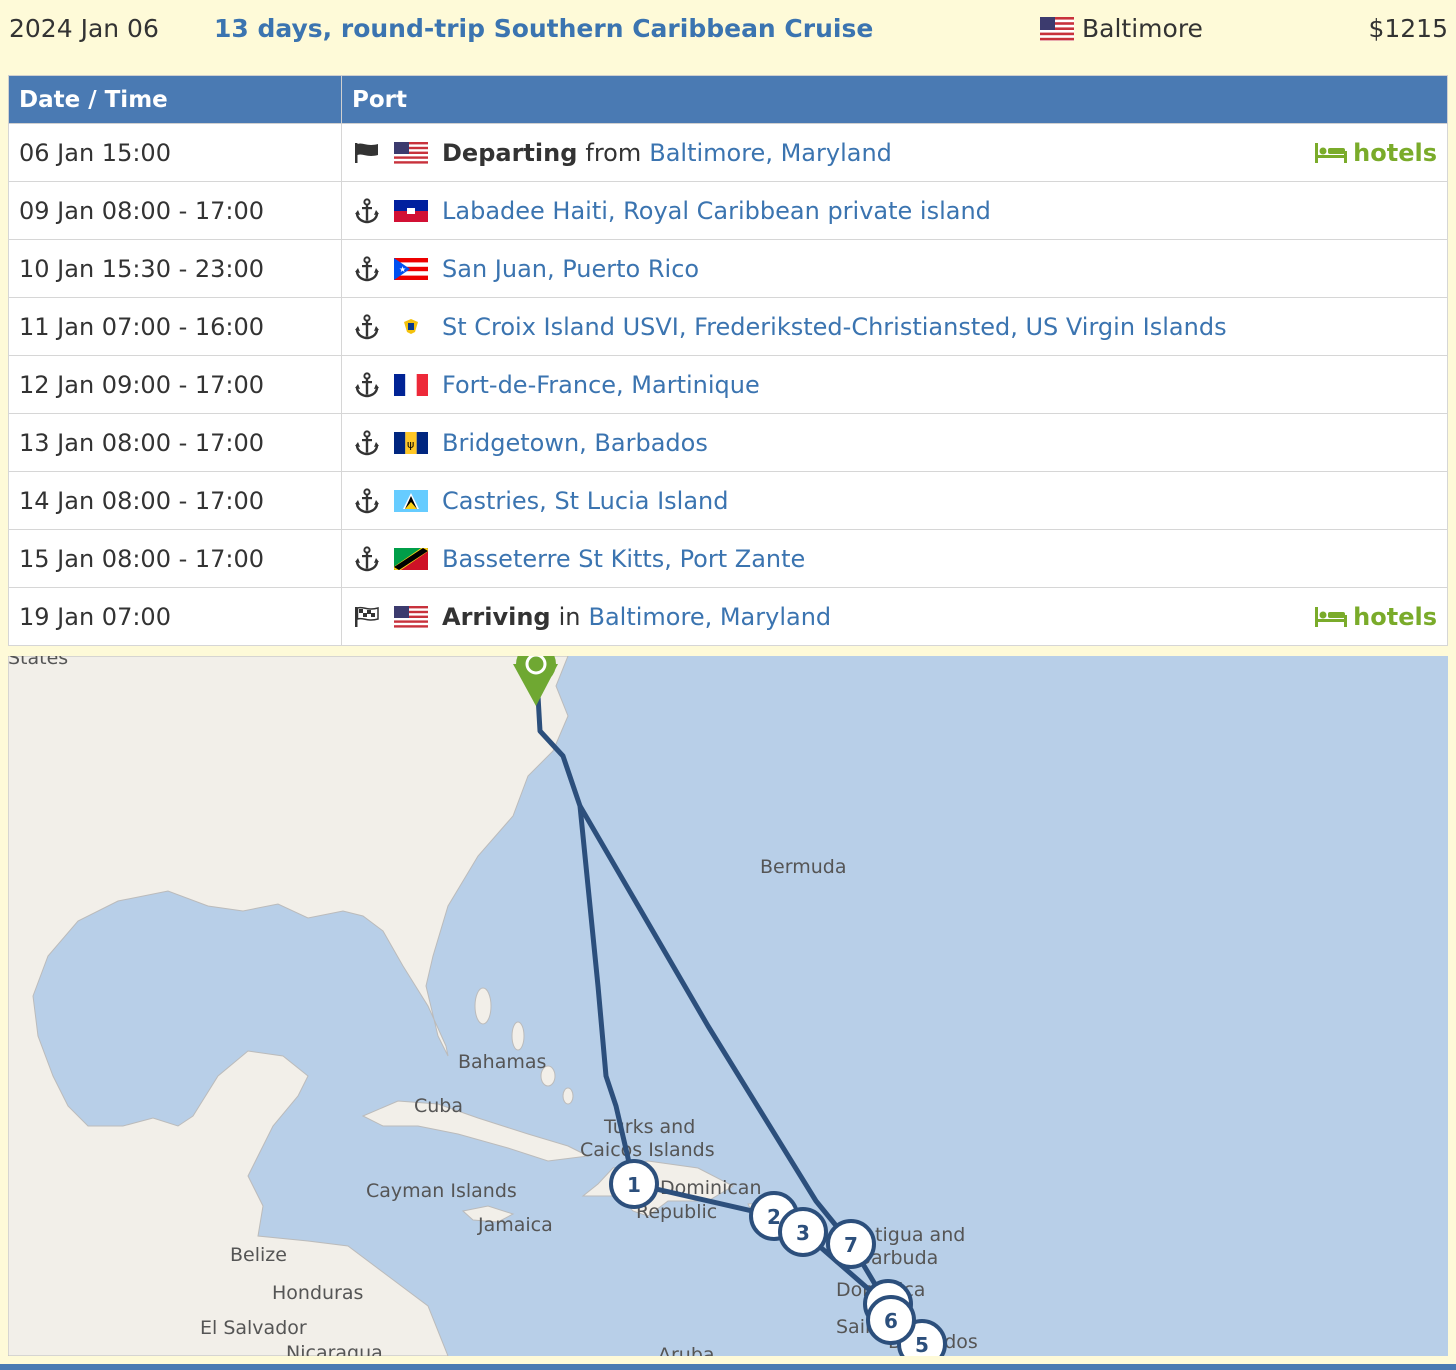  I want to click on fr-flag-icon, so click(411, 384).